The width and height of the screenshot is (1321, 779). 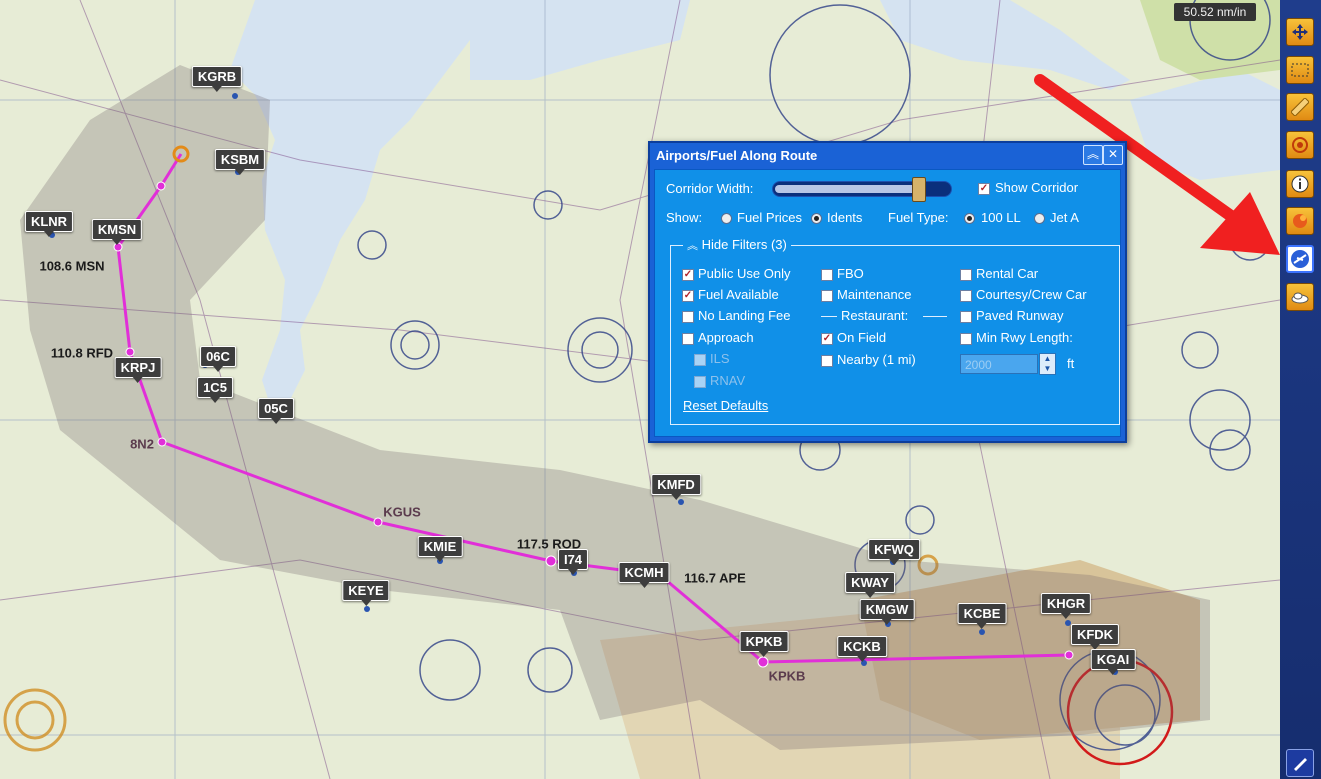 I want to click on fbo-checkbox, so click(x=827, y=275).